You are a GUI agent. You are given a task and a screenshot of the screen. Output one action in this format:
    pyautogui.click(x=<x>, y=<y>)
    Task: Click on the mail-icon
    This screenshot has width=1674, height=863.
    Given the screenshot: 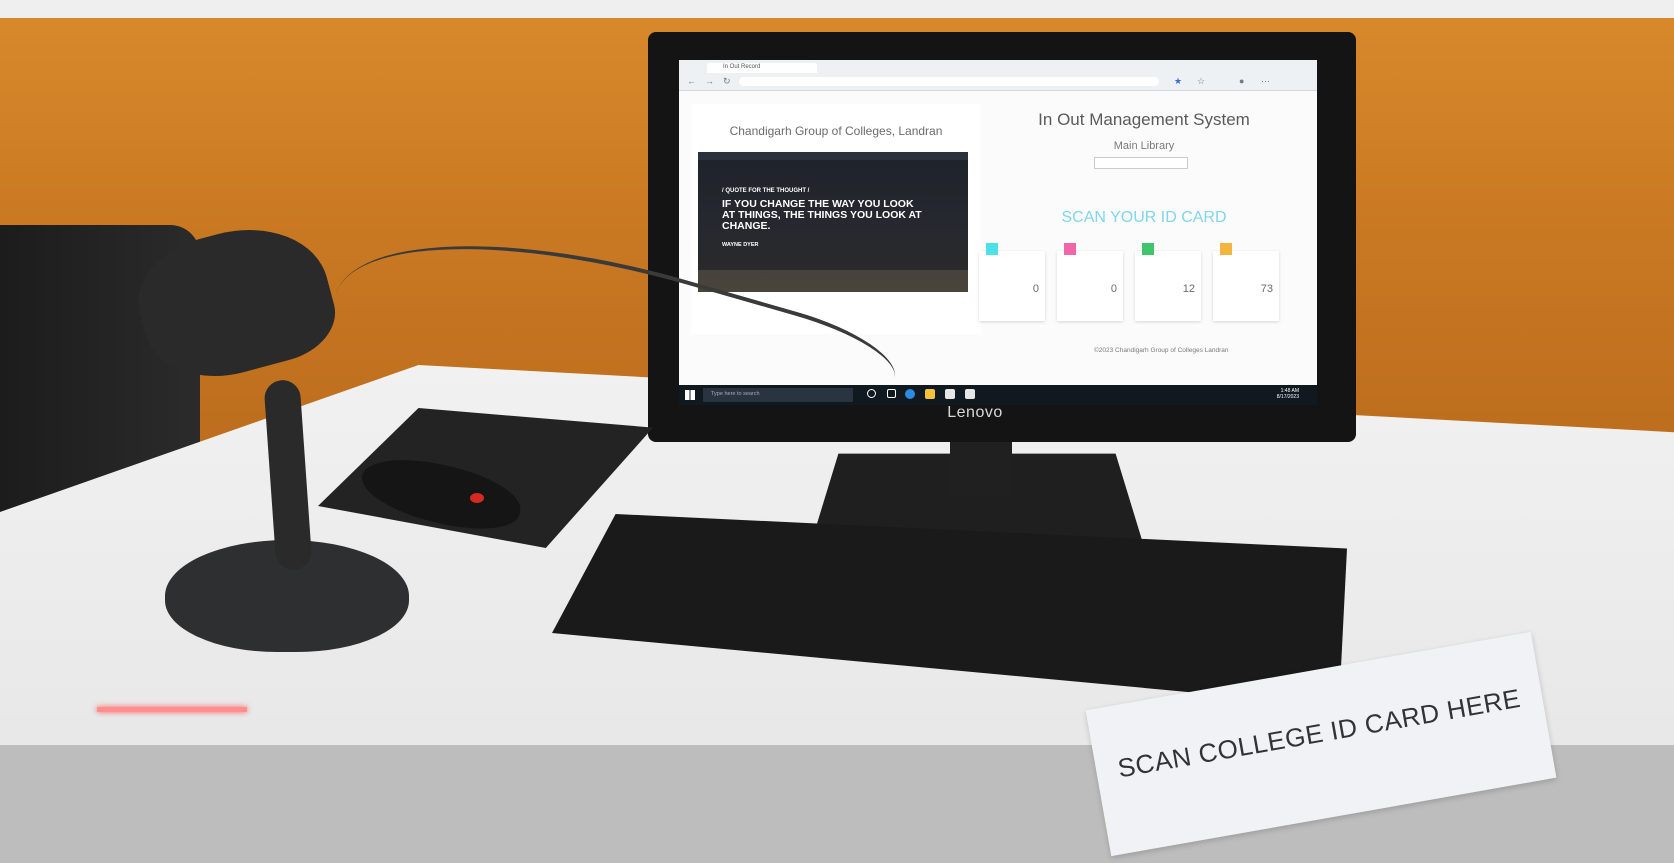 What is the action you would take?
    pyautogui.click(x=970, y=394)
    